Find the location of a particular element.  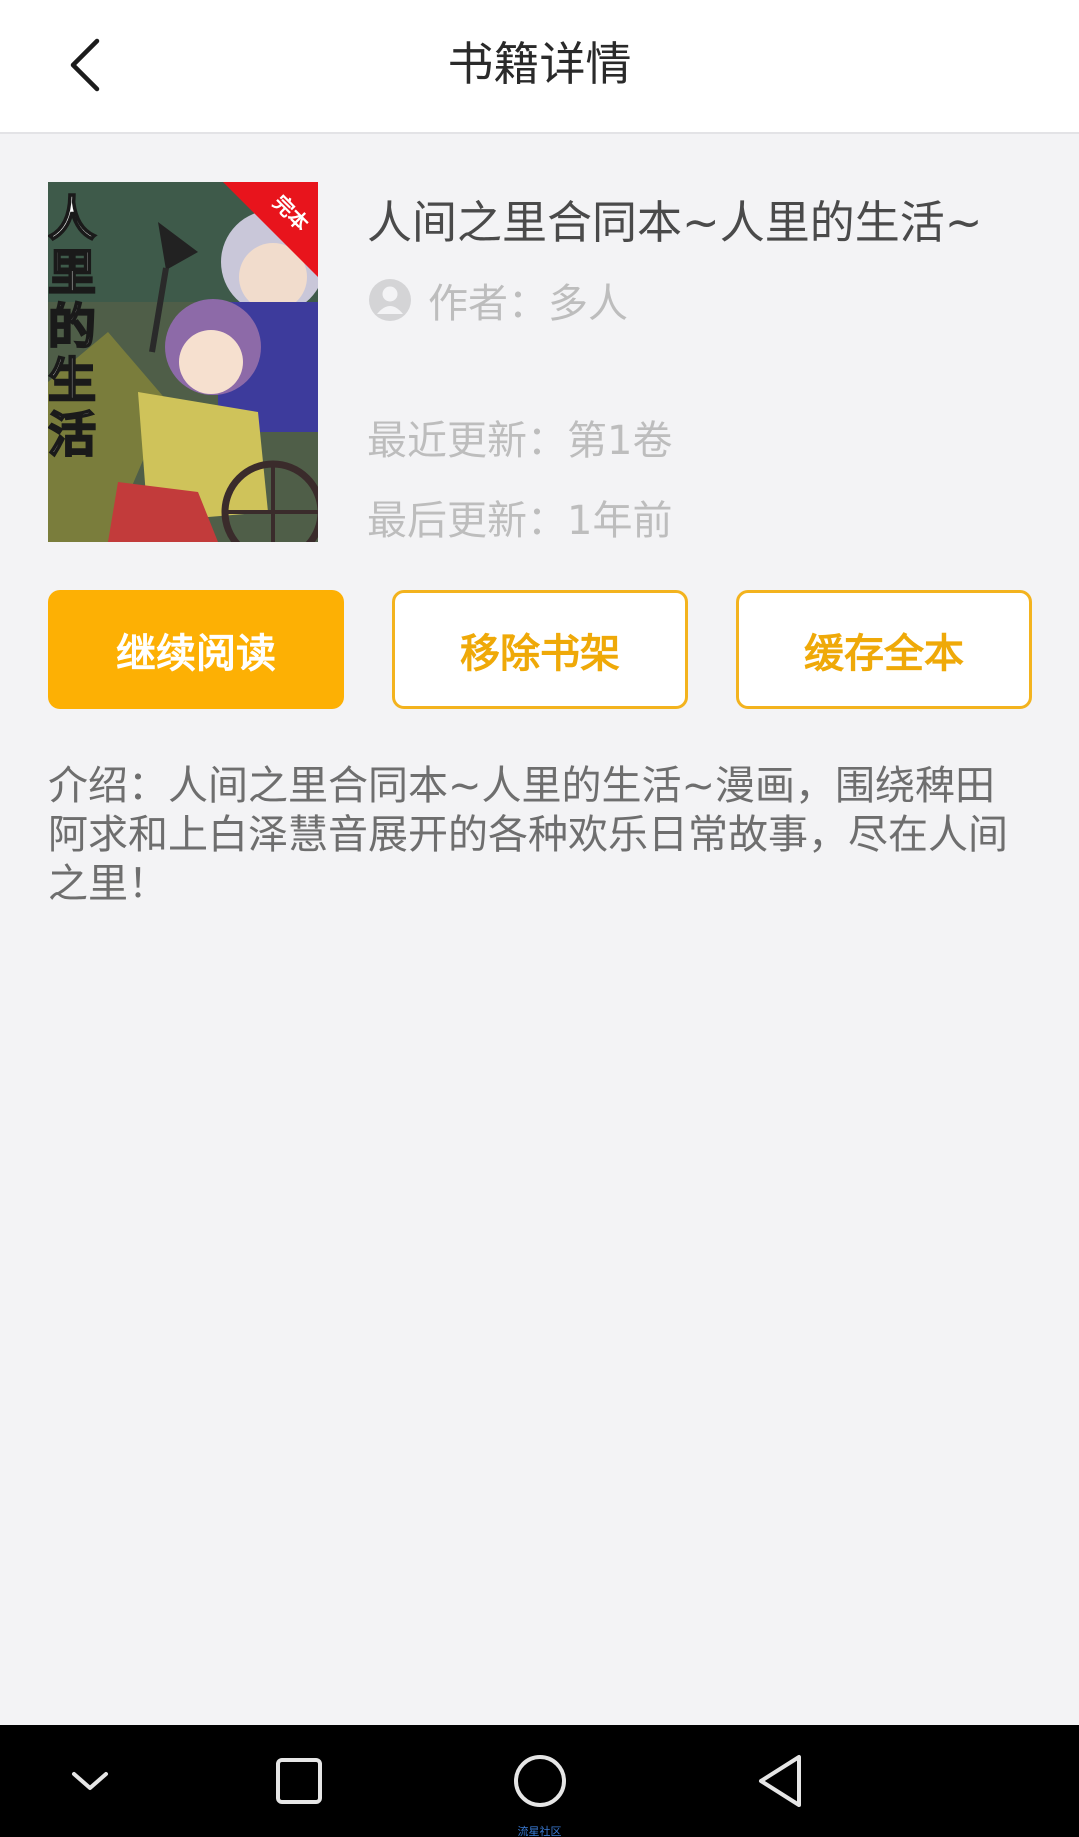

author-row: 作者： 多人 is located at coordinates (498, 300).